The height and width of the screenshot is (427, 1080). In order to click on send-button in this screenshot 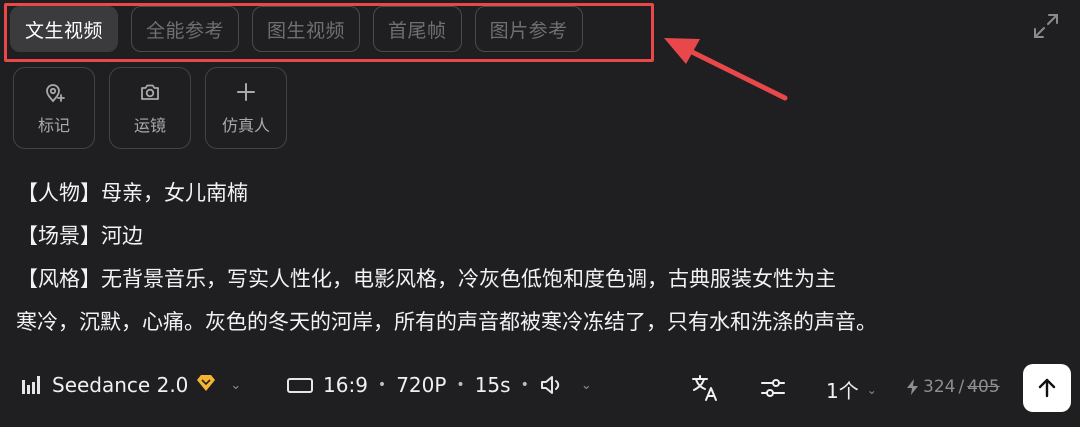, I will do `click(1047, 388)`.